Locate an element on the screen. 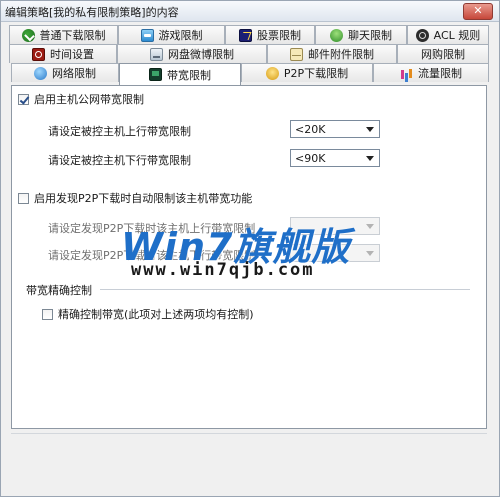 This screenshot has height=497, width=500. tab-label: 股票限制 is located at coordinates (279, 35).